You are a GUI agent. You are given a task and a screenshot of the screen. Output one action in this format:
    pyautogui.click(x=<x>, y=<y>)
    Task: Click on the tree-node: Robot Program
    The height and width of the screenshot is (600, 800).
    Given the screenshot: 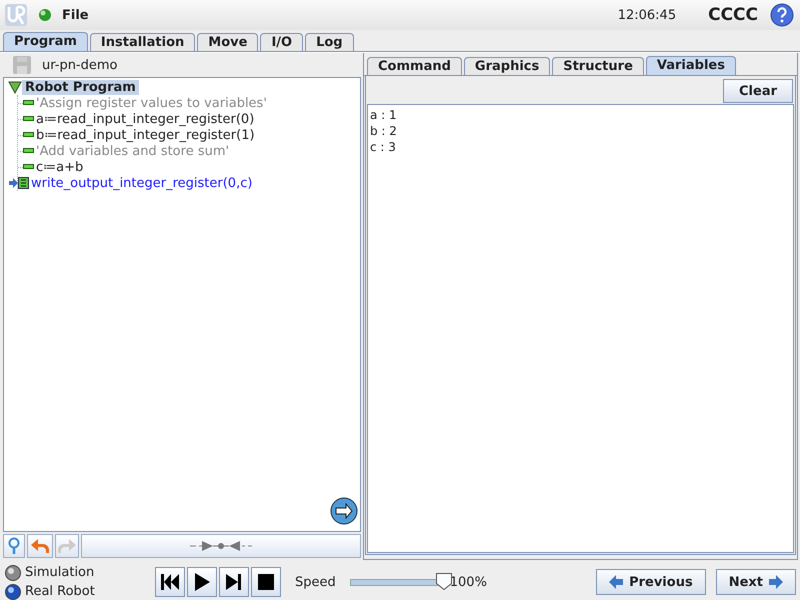 What is the action you would take?
    pyautogui.click(x=80, y=87)
    